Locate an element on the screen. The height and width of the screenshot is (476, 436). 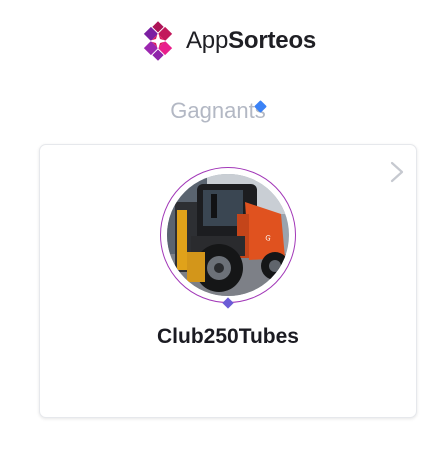
sparkle-diamond-logo-icon is located at coordinates (158, 41).